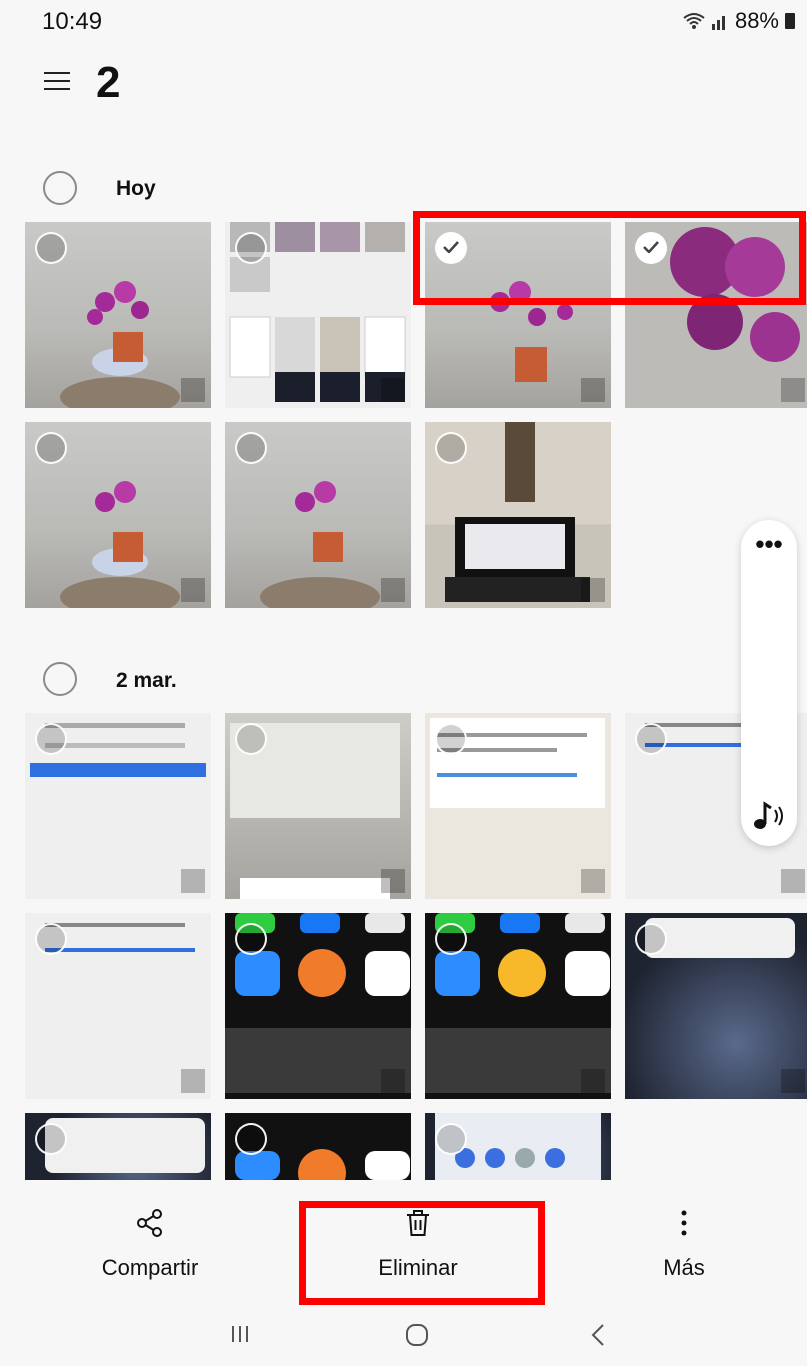 The width and height of the screenshot is (807, 1366). What do you see at coordinates (417, 1335) in the screenshot?
I see `home-icon` at bounding box center [417, 1335].